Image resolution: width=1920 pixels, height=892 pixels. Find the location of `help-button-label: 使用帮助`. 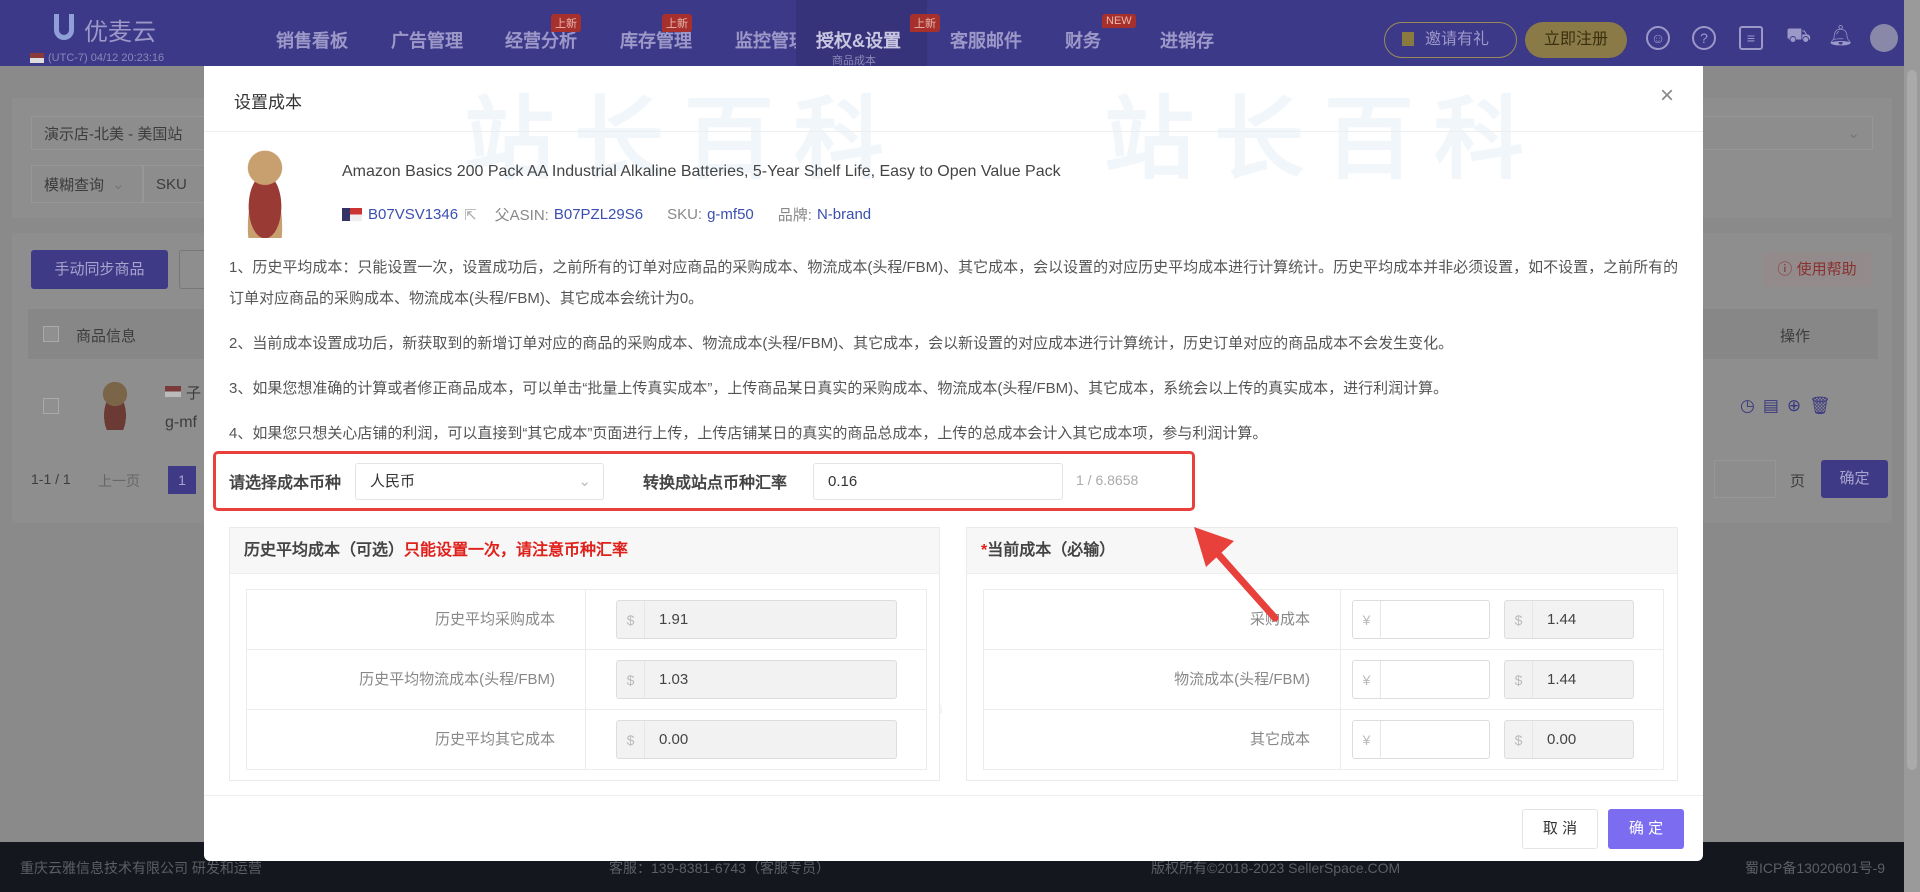

help-button-label: 使用帮助 is located at coordinates (1826, 269).